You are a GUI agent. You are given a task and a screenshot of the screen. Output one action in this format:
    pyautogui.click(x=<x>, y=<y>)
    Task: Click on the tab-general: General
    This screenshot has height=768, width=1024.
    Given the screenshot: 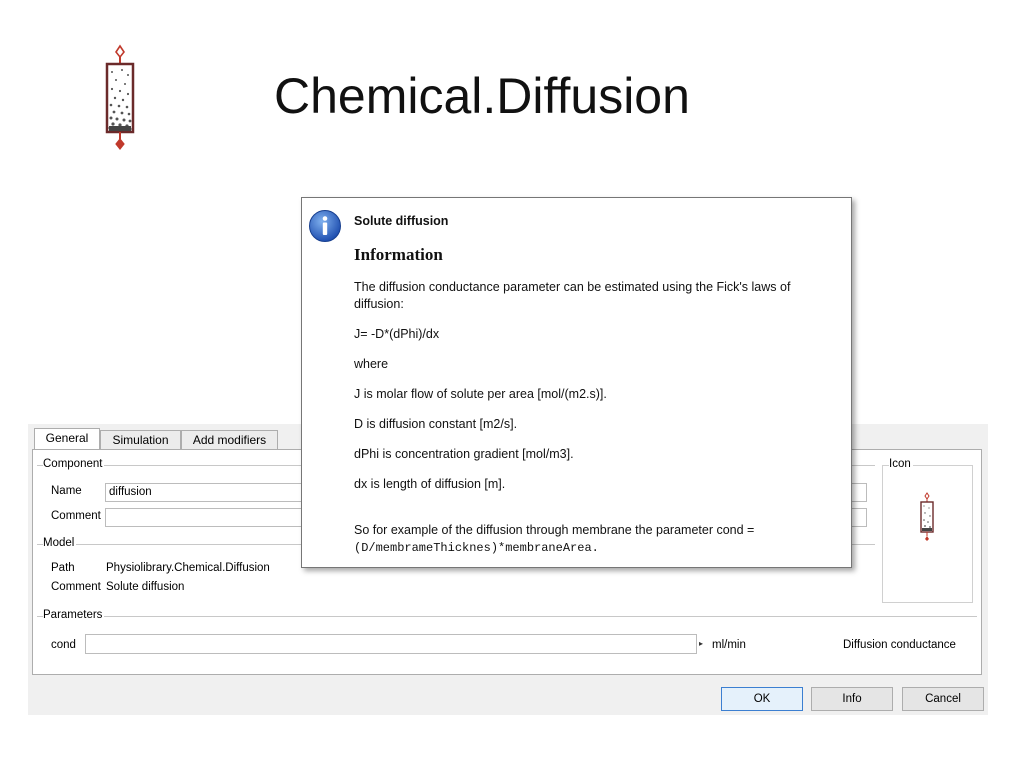 What is the action you would take?
    pyautogui.click(x=67, y=438)
    